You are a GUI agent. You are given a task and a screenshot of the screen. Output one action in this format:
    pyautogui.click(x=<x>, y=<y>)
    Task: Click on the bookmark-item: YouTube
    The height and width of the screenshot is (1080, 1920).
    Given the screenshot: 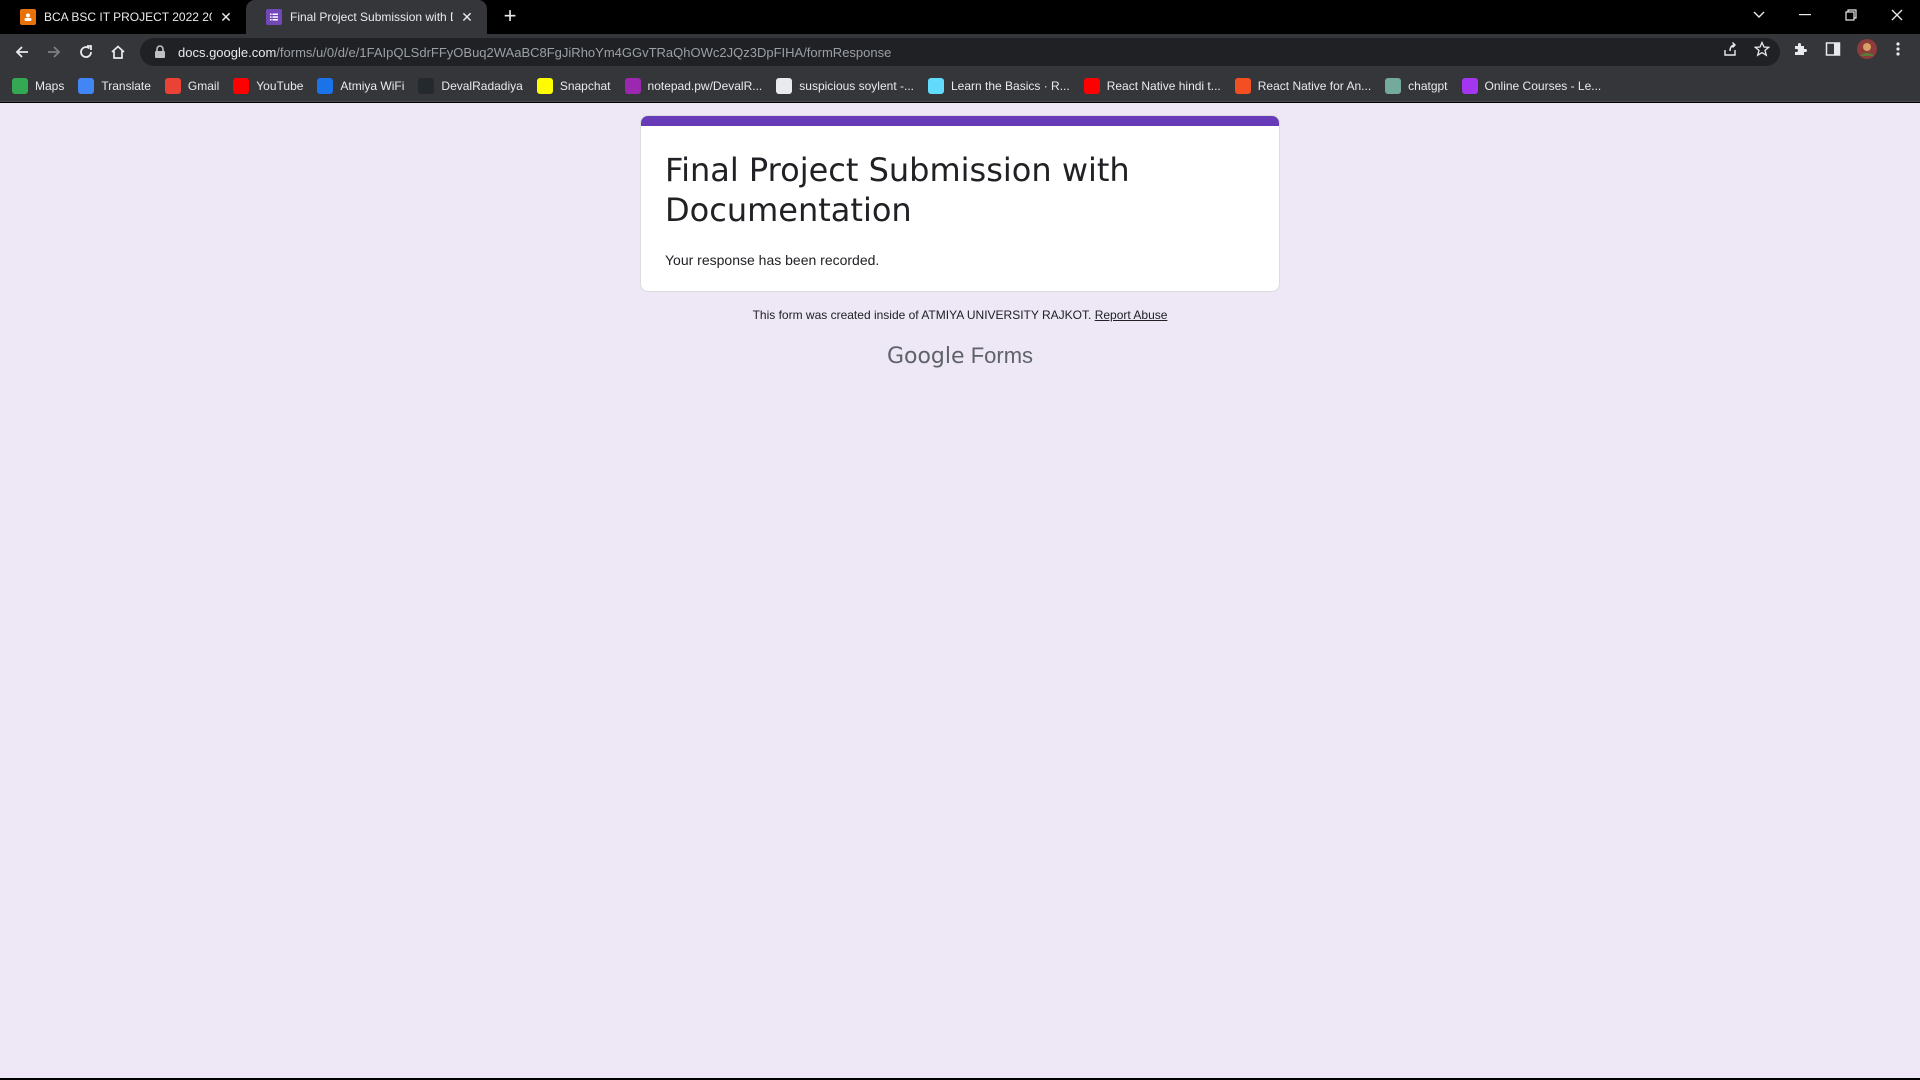 What is the action you would take?
    pyautogui.click(x=268, y=85)
    